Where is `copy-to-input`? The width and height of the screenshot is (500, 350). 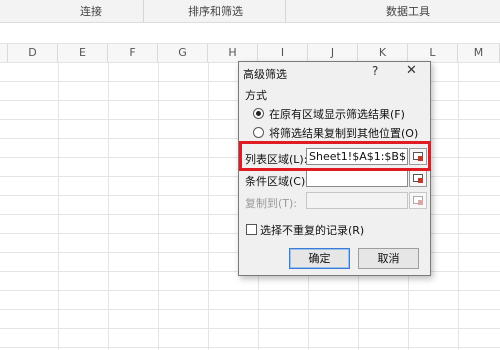
copy-to-input is located at coordinates (357, 200).